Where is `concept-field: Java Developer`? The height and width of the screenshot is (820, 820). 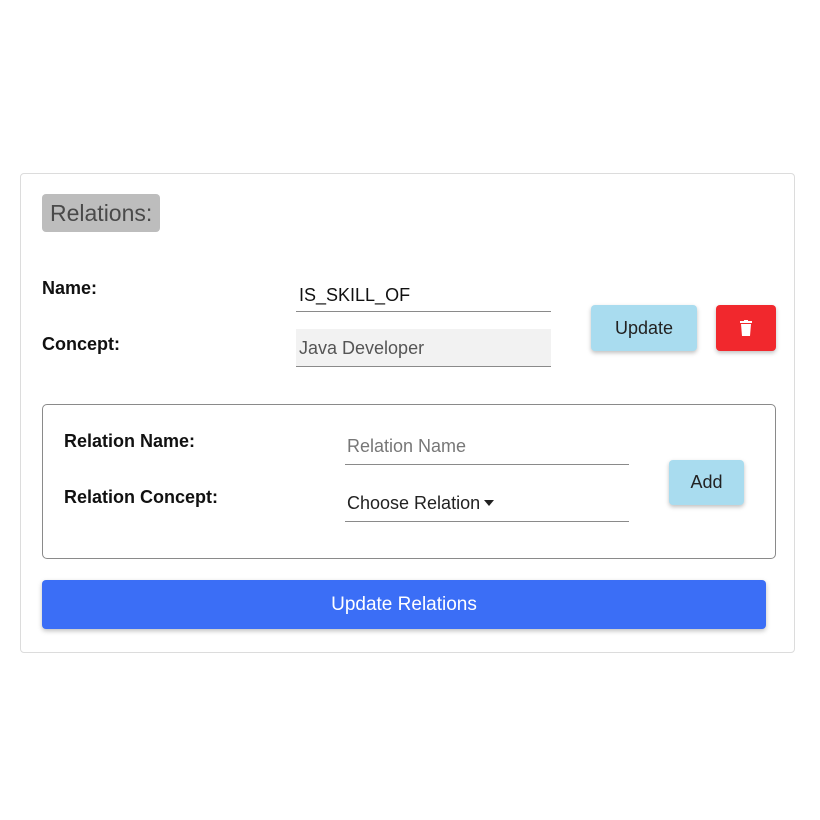 concept-field: Java Developer is located at coordinates (423, 348).